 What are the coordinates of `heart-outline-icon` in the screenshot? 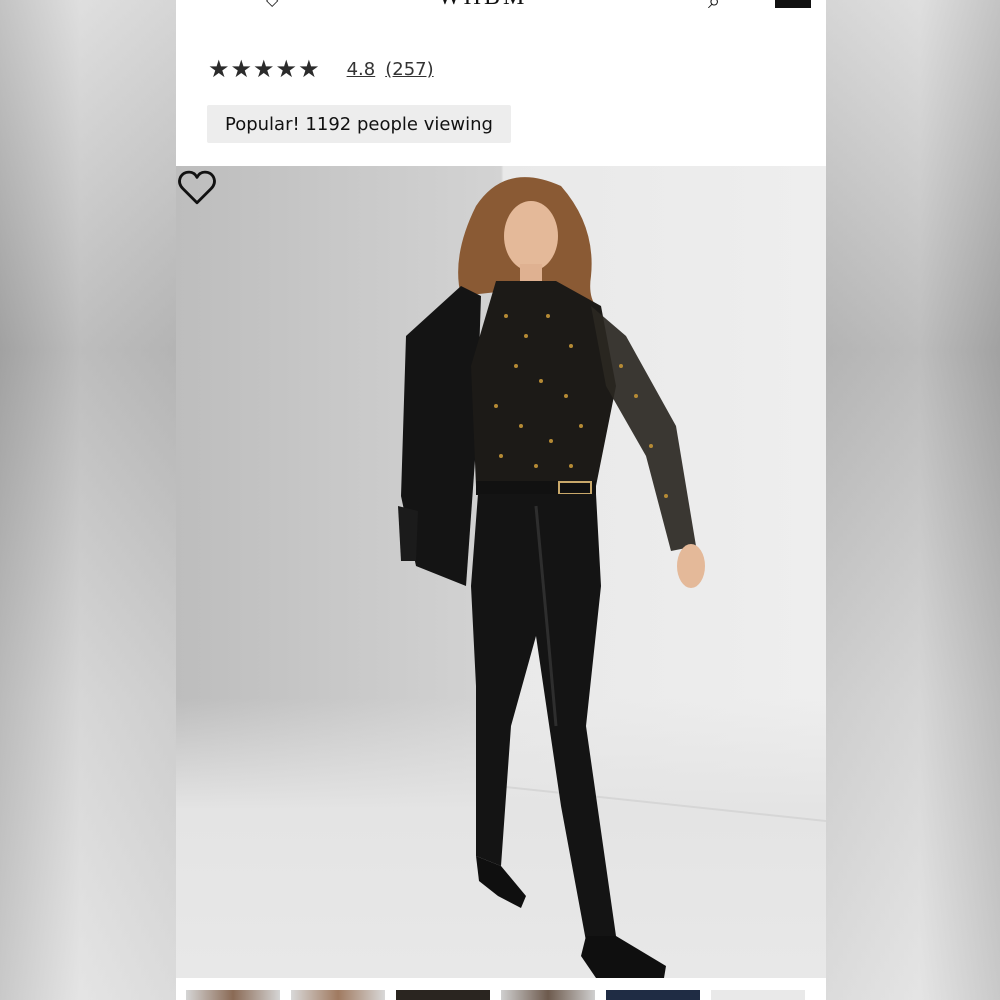 It's located at (197, 187).